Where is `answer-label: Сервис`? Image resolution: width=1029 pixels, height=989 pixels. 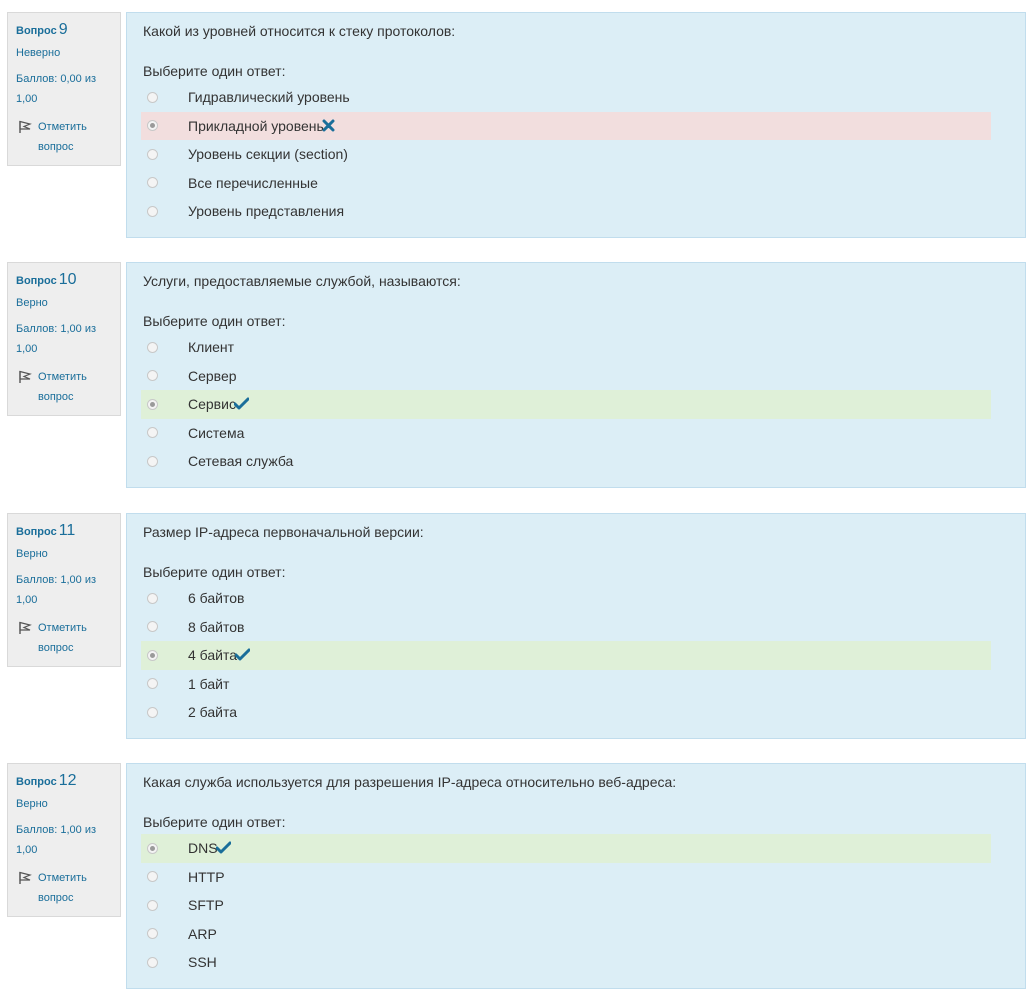 answer-label: Сервис is located at coordinates (212, 404).